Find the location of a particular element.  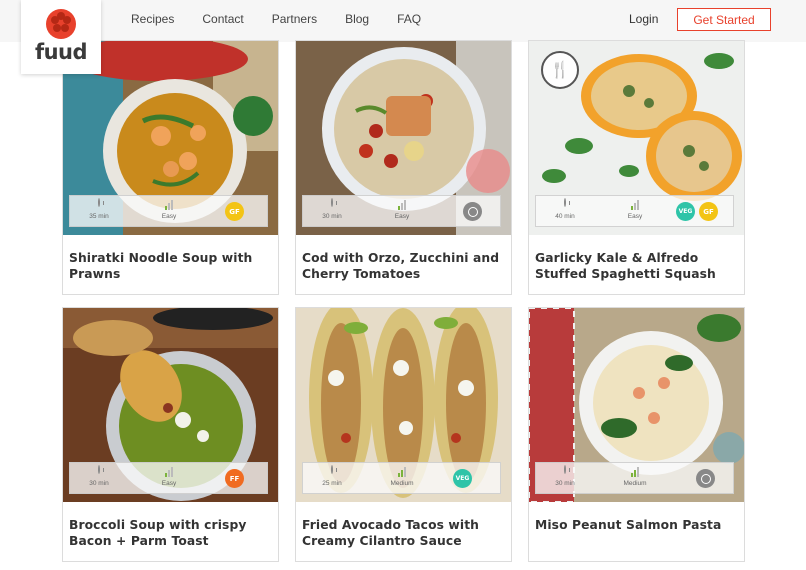

recipe-info-bar: 35 min Easy GF is located at coordinates (168, 211).